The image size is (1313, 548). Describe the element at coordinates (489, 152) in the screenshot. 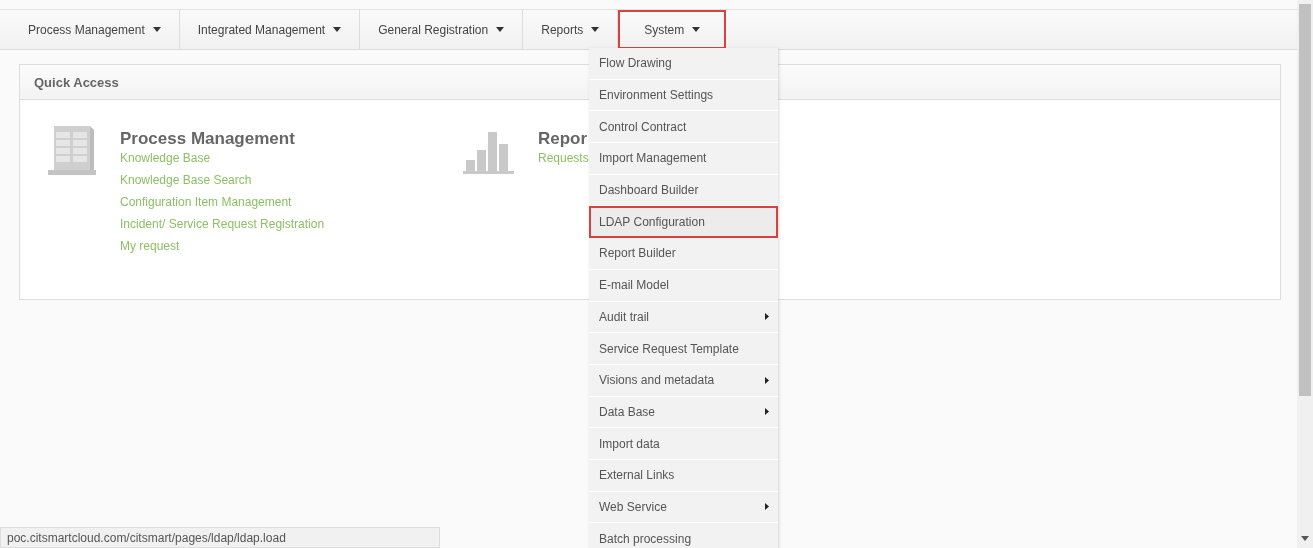

I see `bar-chart-icon` at that location.